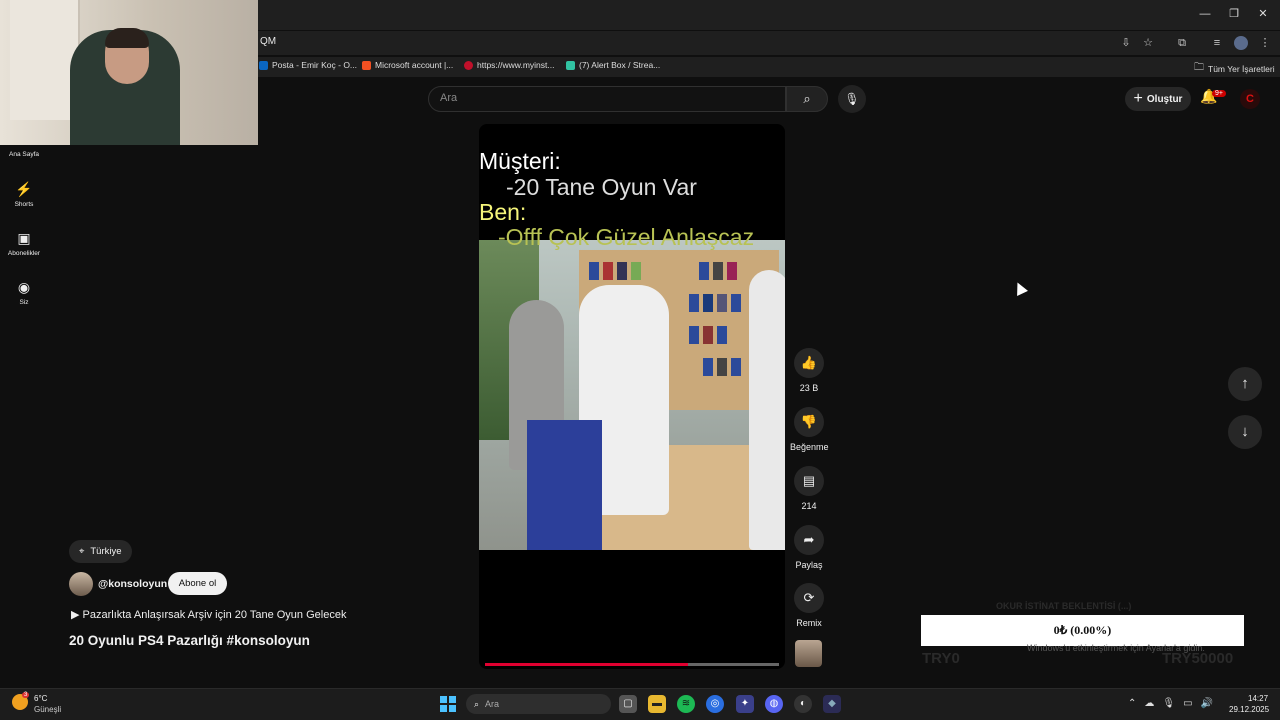  Describe the element at coordinates (24, 238) in the screenshot. I see `subscriptions-icon: ▣` at that location.